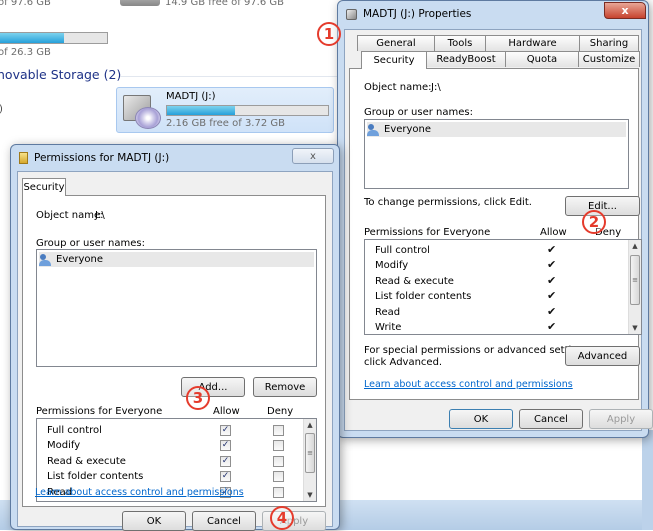 The height and width of the screenshot is (531, 653). I want to click on permissions-close-button: x, so click(313, 156).